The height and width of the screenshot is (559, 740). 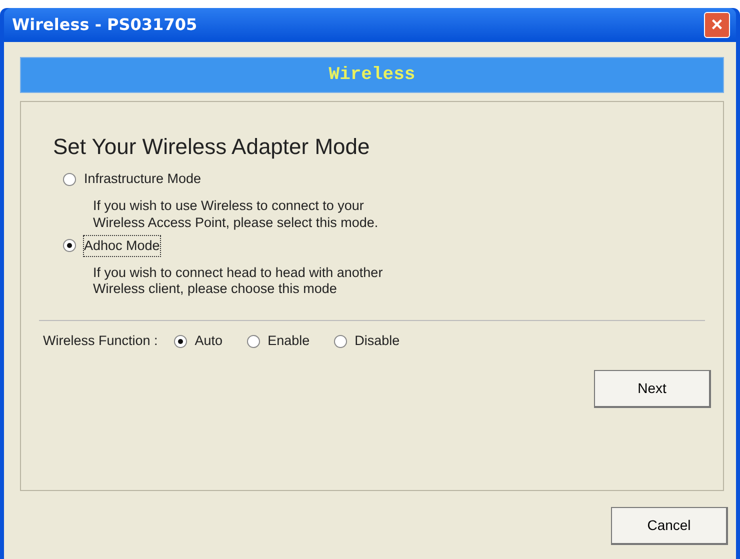 I want to click on mode-description: If you wish to use Wireless to connect to your Wireless Access Point, please select this mode., so click(x=236, y=215).